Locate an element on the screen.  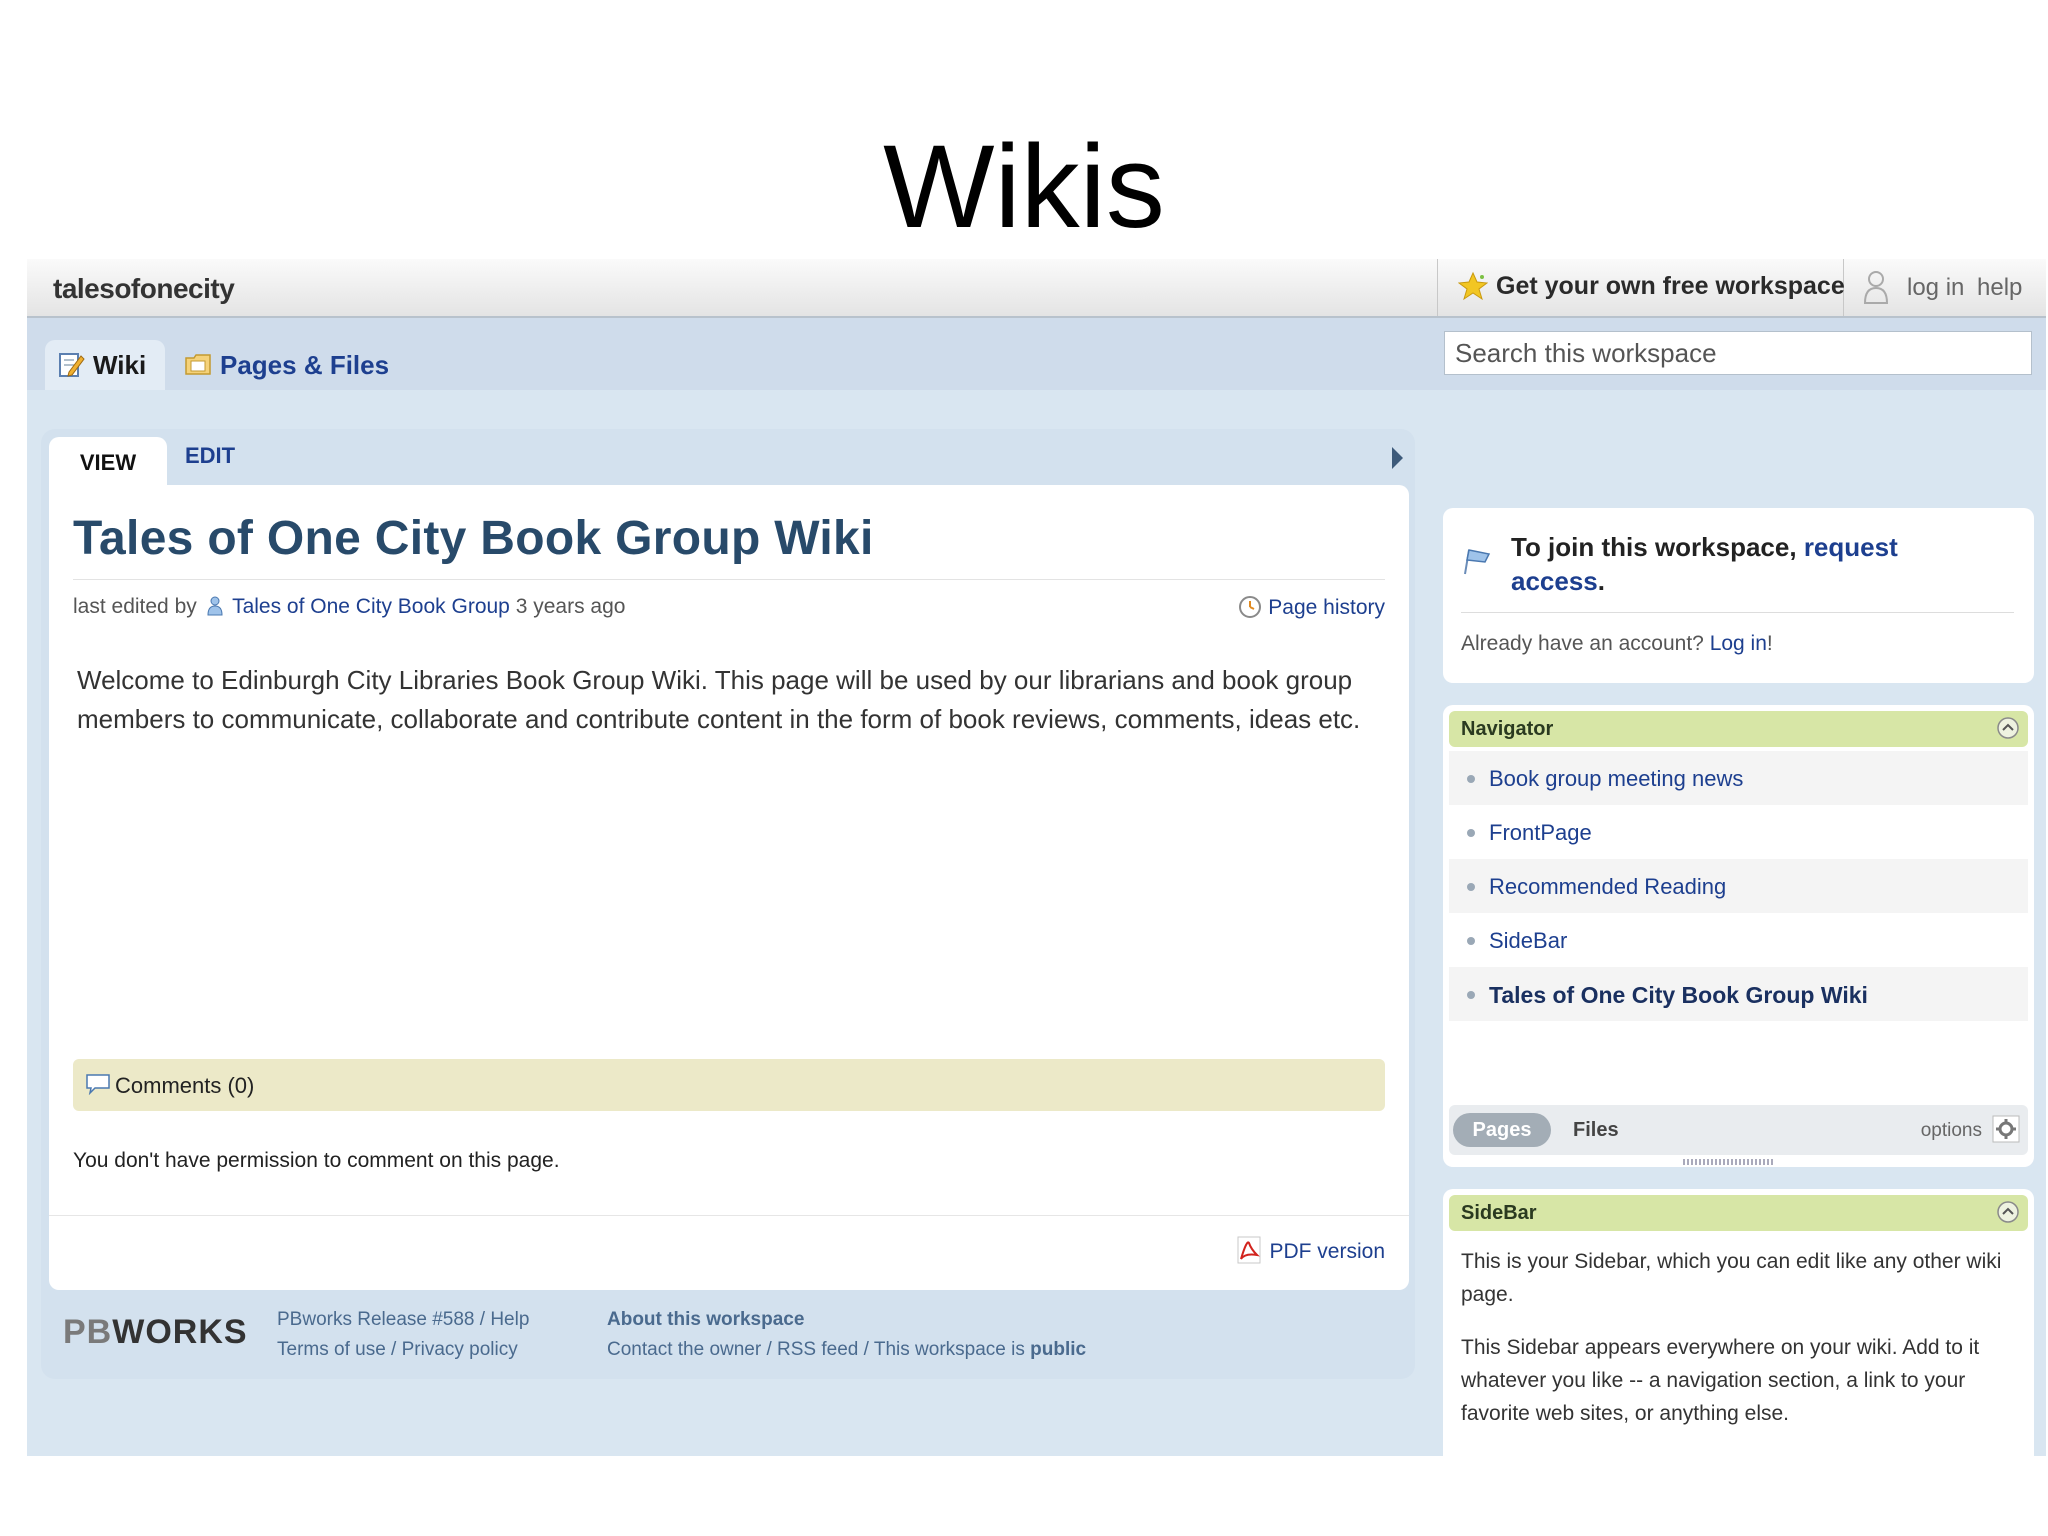
navigator-item-current-page: Tales of One City Book Group Wiki is located at coordinates (1738, 994).